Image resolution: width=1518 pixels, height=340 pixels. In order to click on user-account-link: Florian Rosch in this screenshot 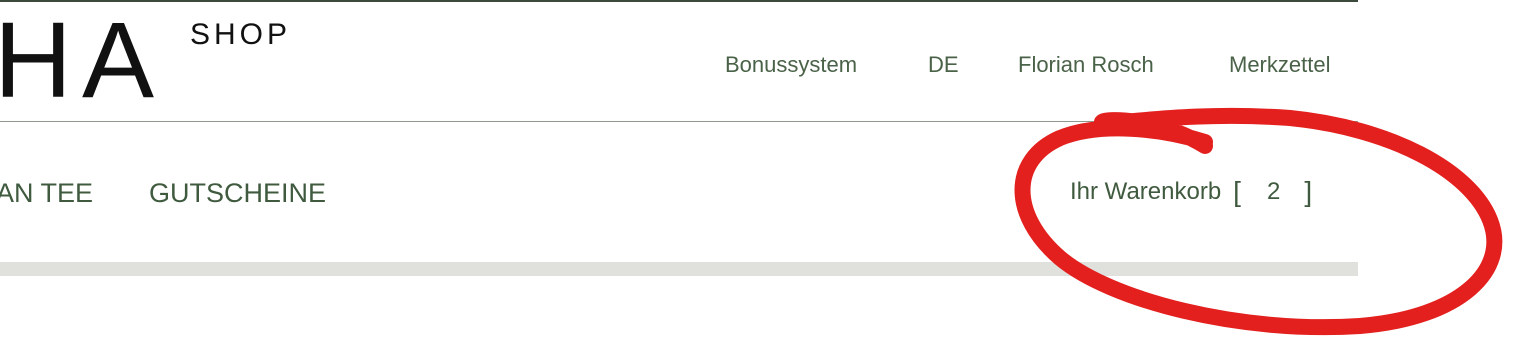, I will do `click(1086, 65)`.